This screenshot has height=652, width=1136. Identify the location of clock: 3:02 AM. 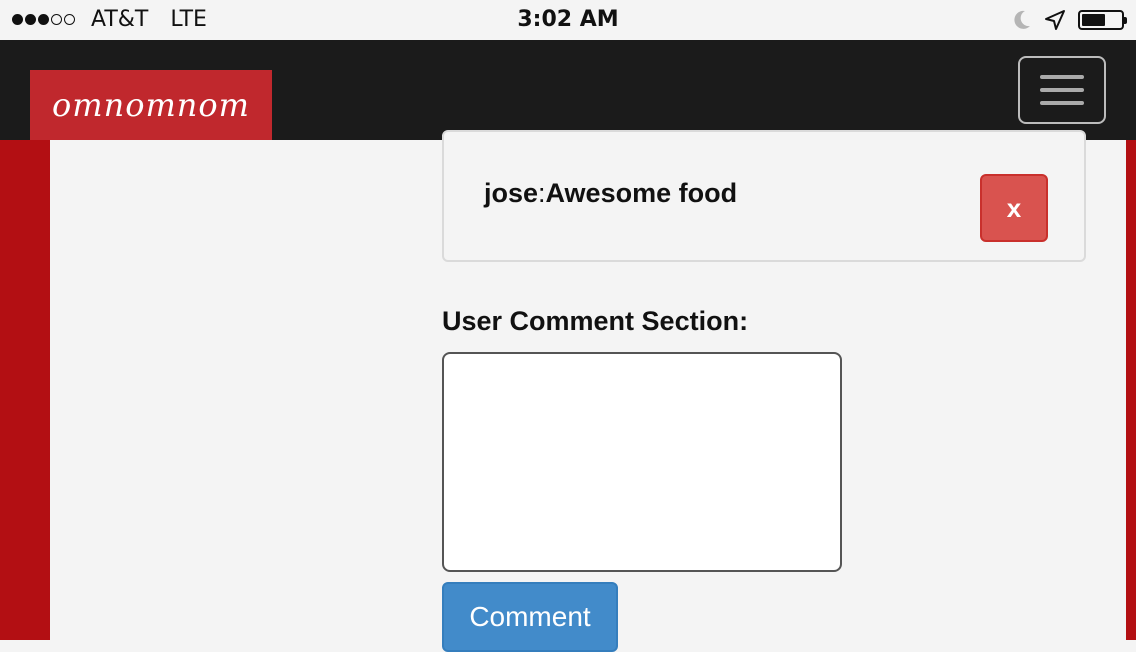
(568, 19).